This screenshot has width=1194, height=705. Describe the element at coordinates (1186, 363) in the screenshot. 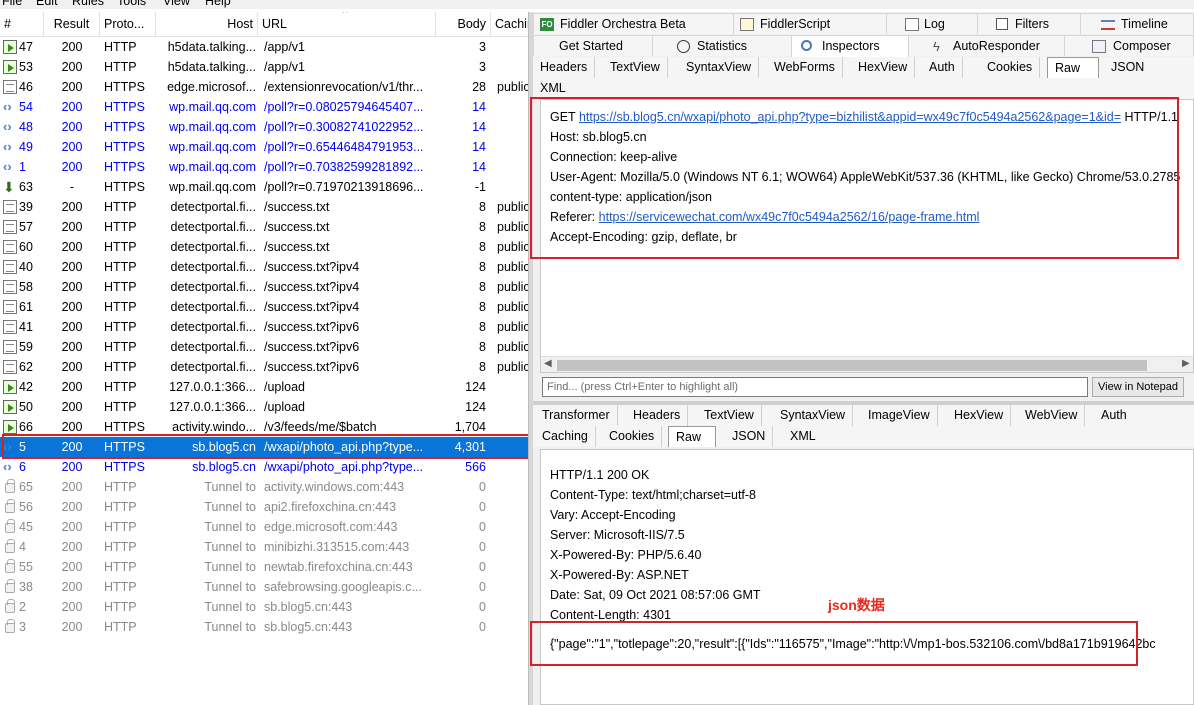

I see `scroll-right-arrow-icon: ▶` at that location.